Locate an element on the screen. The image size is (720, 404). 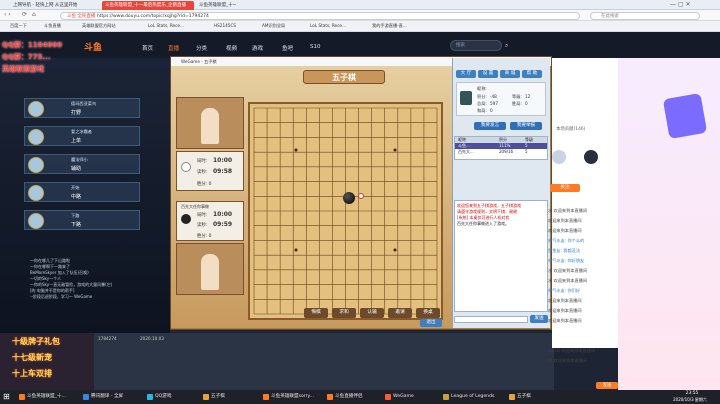
taskbar-item: WeGame is located at coordinates (399, 397).